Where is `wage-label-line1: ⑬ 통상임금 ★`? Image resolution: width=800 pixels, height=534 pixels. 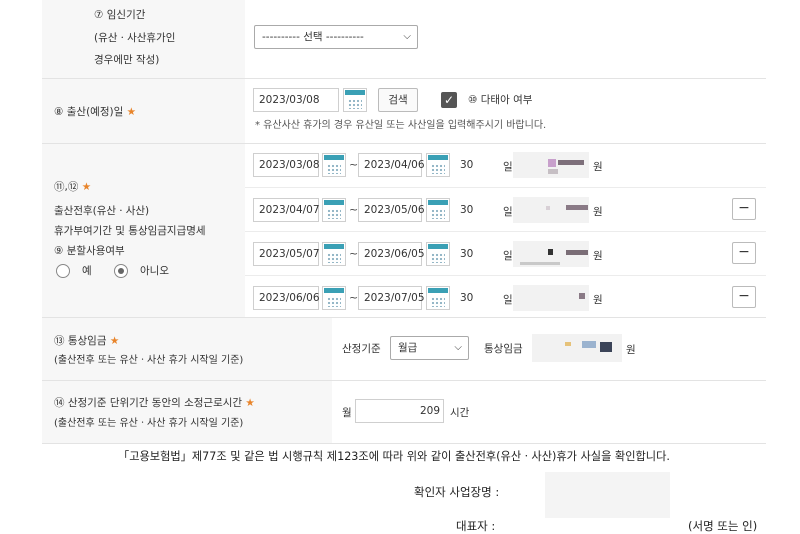
wage-label-line1: ⑬ 통상임금 ★ is located at coordinates (86, 341).